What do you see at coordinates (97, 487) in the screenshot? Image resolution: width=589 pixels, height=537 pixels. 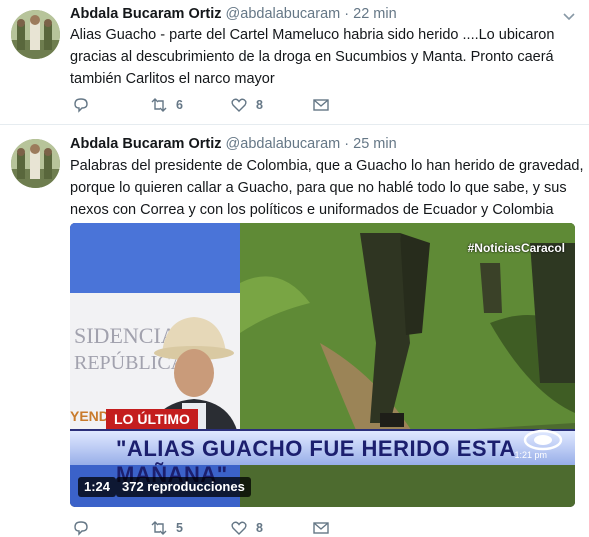 I see `video-duration: 1:24` at bounding box center [97, 487].